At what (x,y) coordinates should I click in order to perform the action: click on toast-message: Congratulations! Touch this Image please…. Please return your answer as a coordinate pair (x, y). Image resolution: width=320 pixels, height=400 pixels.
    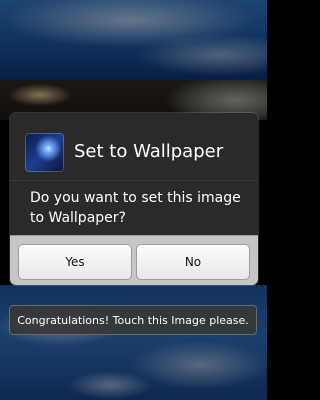
    Looking at the image, I should click on (133, 320).